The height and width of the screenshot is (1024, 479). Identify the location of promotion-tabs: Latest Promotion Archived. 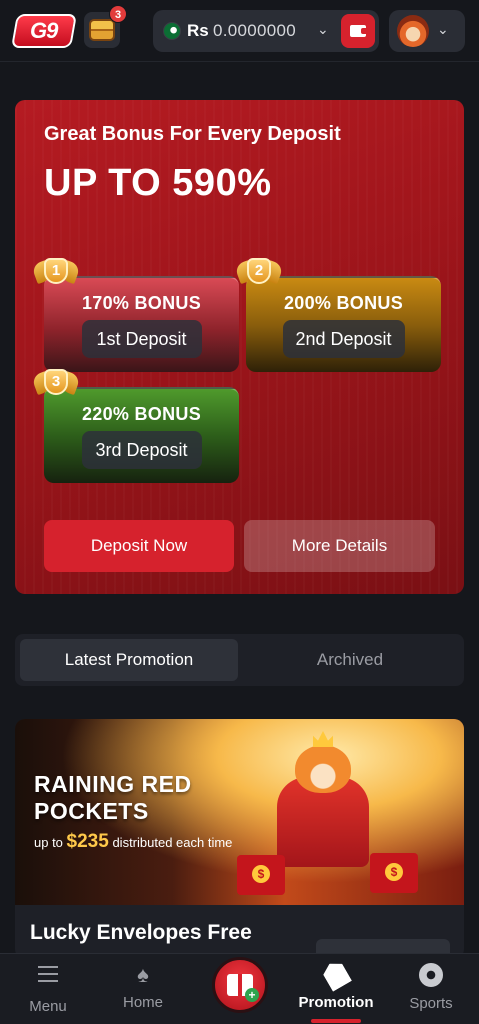
(239, 660).